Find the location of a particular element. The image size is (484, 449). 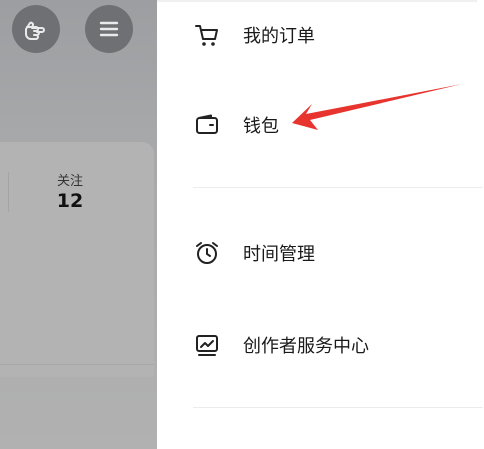

drawer-top-divider is located at coordinates (317, 1).